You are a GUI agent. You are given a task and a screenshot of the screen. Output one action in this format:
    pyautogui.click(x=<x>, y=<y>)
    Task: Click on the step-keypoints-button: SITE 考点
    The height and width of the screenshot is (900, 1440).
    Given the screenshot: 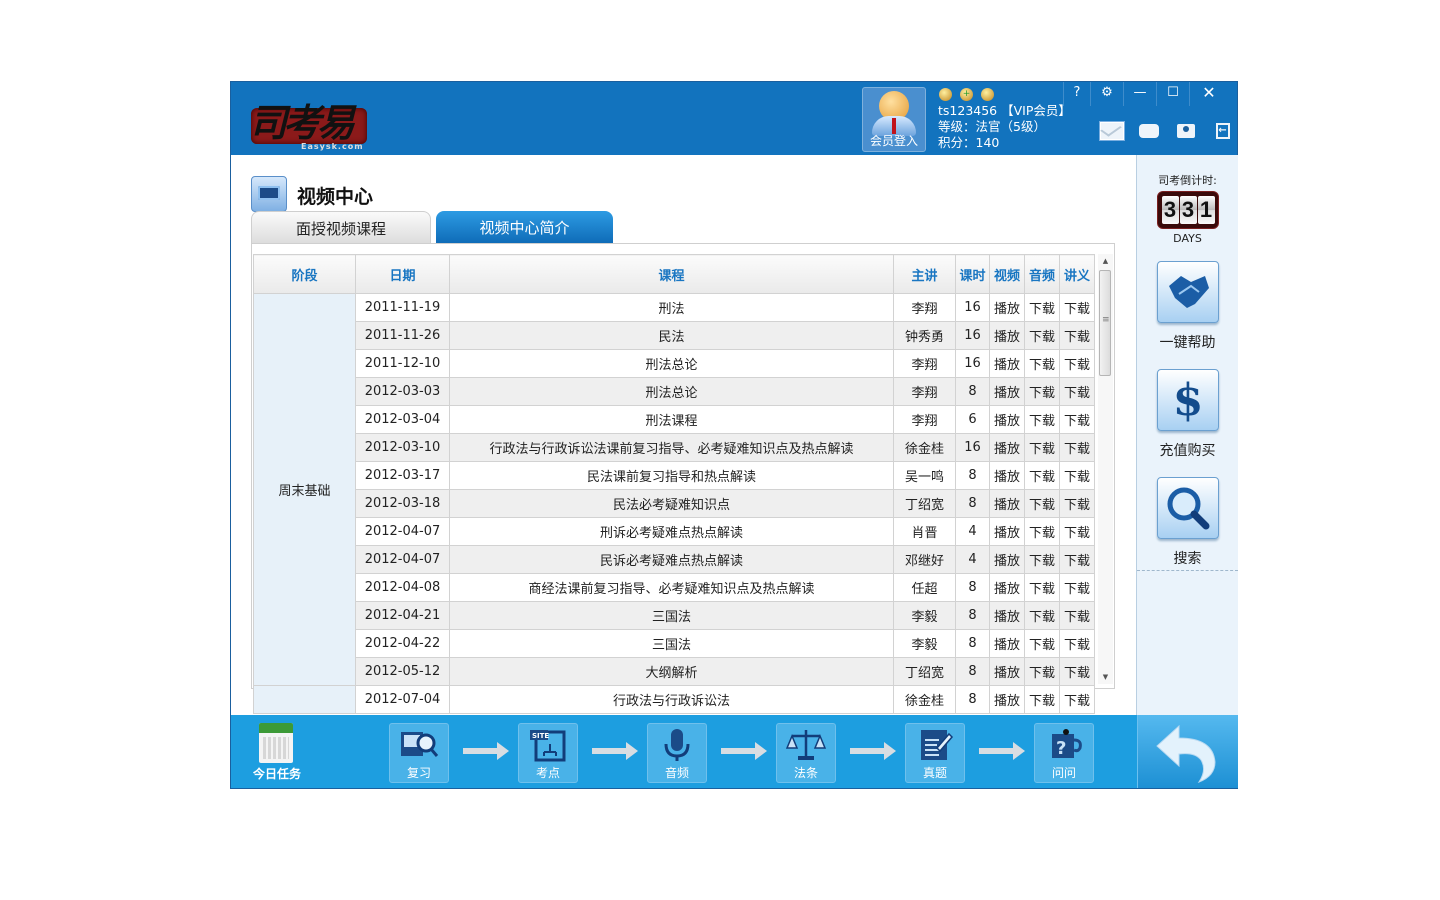 What is the action you would take?
    pyautogui.click(x=548, y=753)
    